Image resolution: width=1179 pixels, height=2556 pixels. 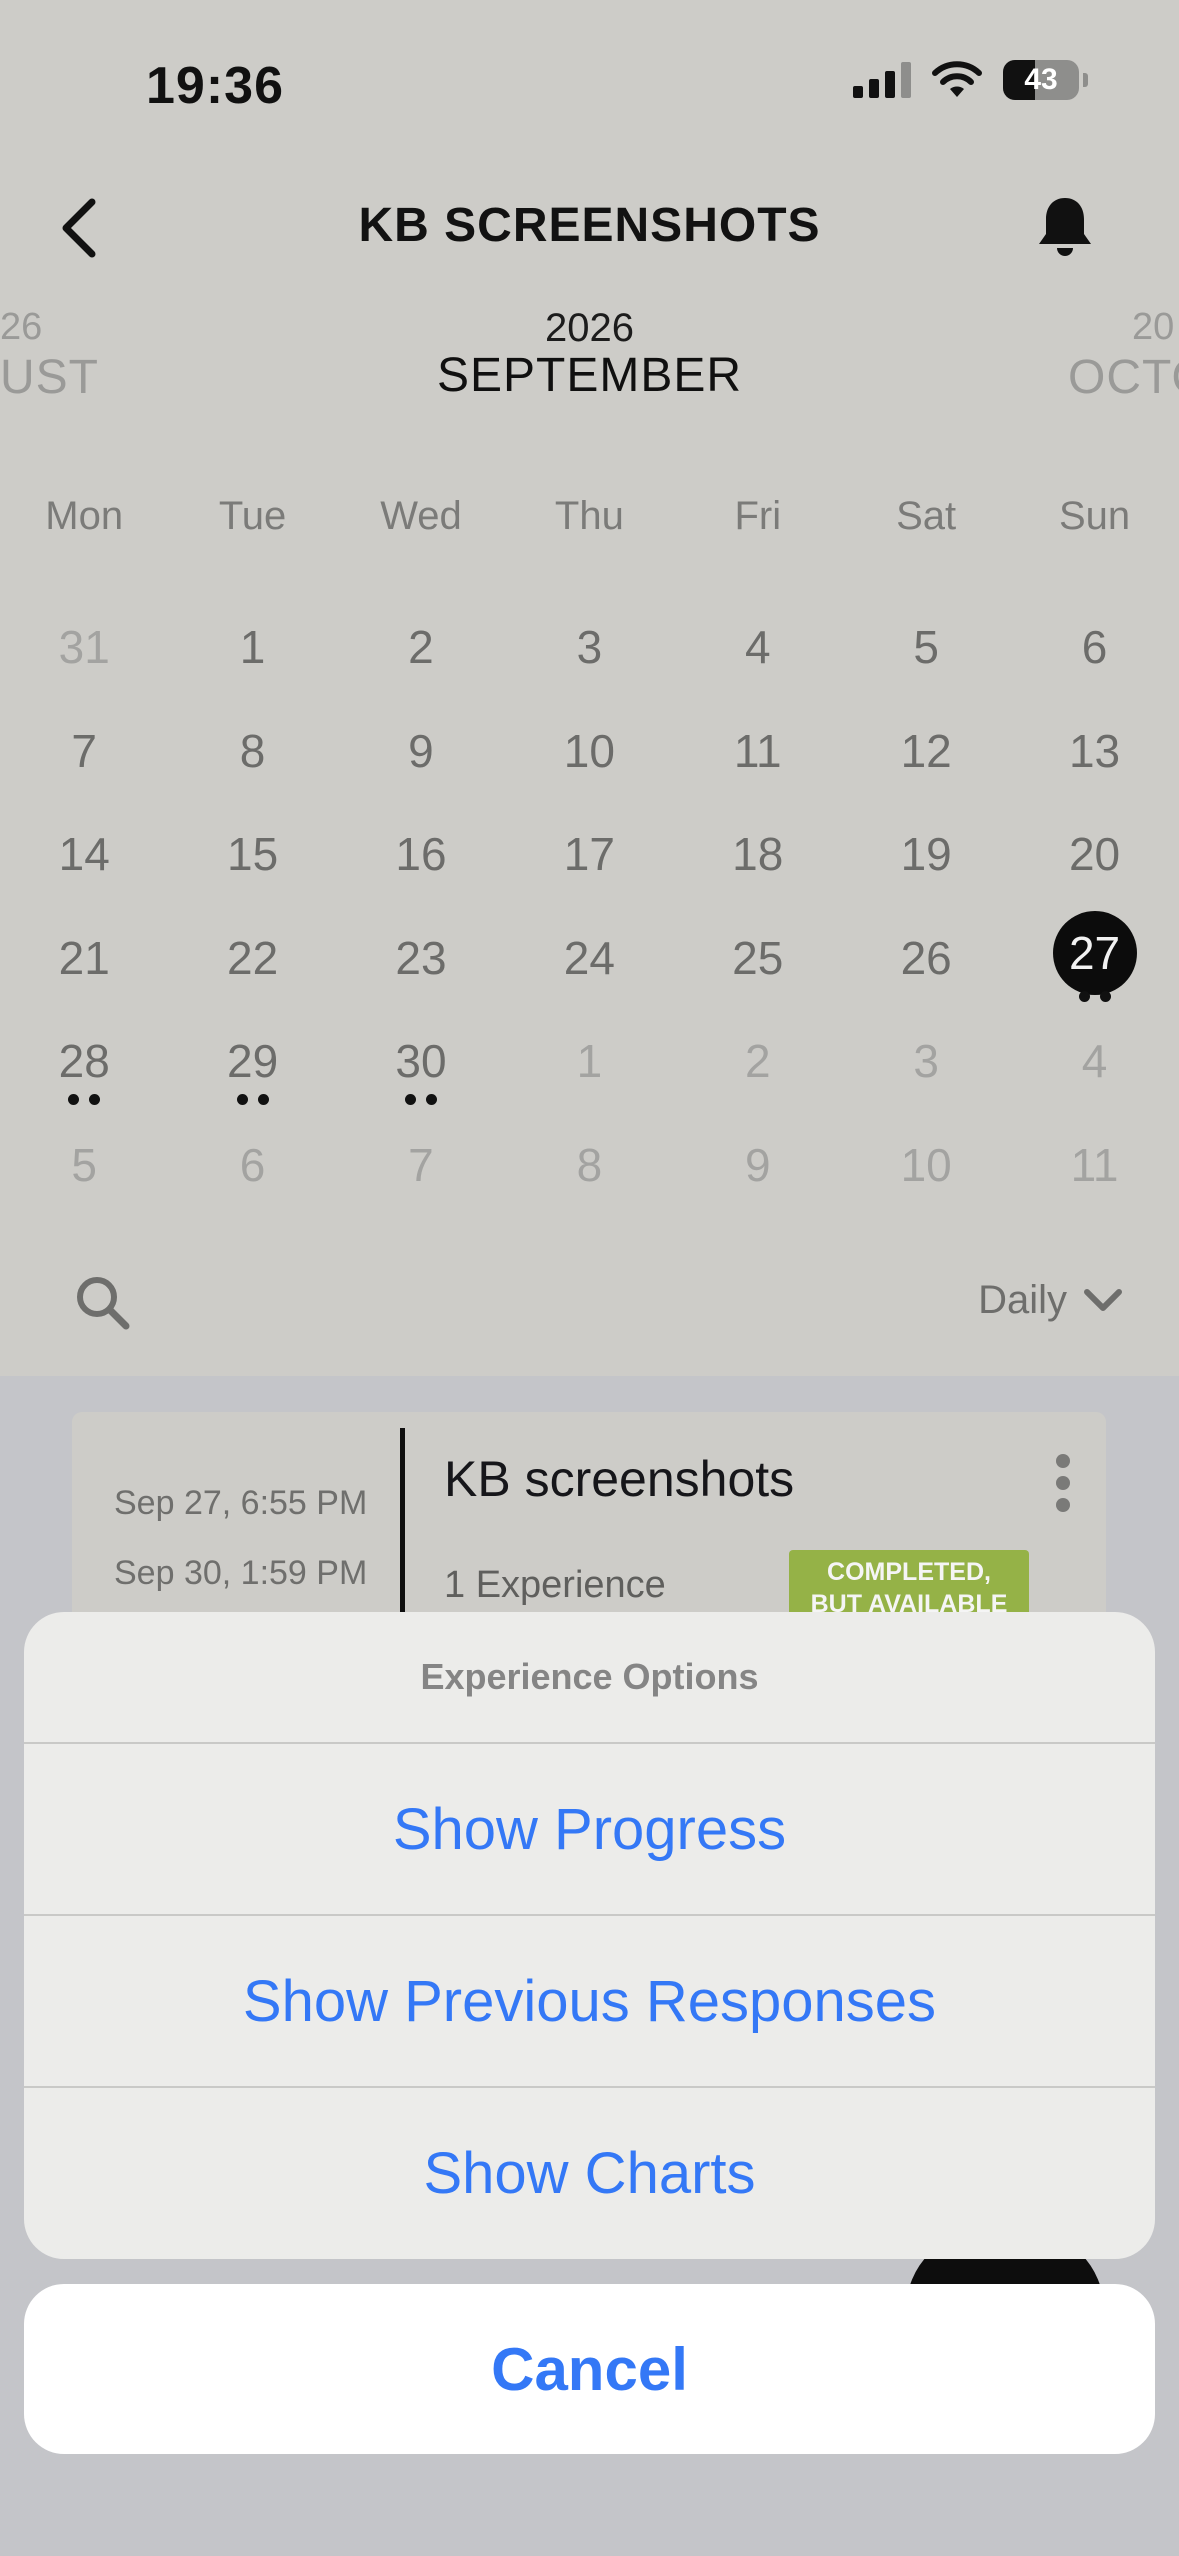 I want to click on battery-level: 43, so click(x=1041, y=79).